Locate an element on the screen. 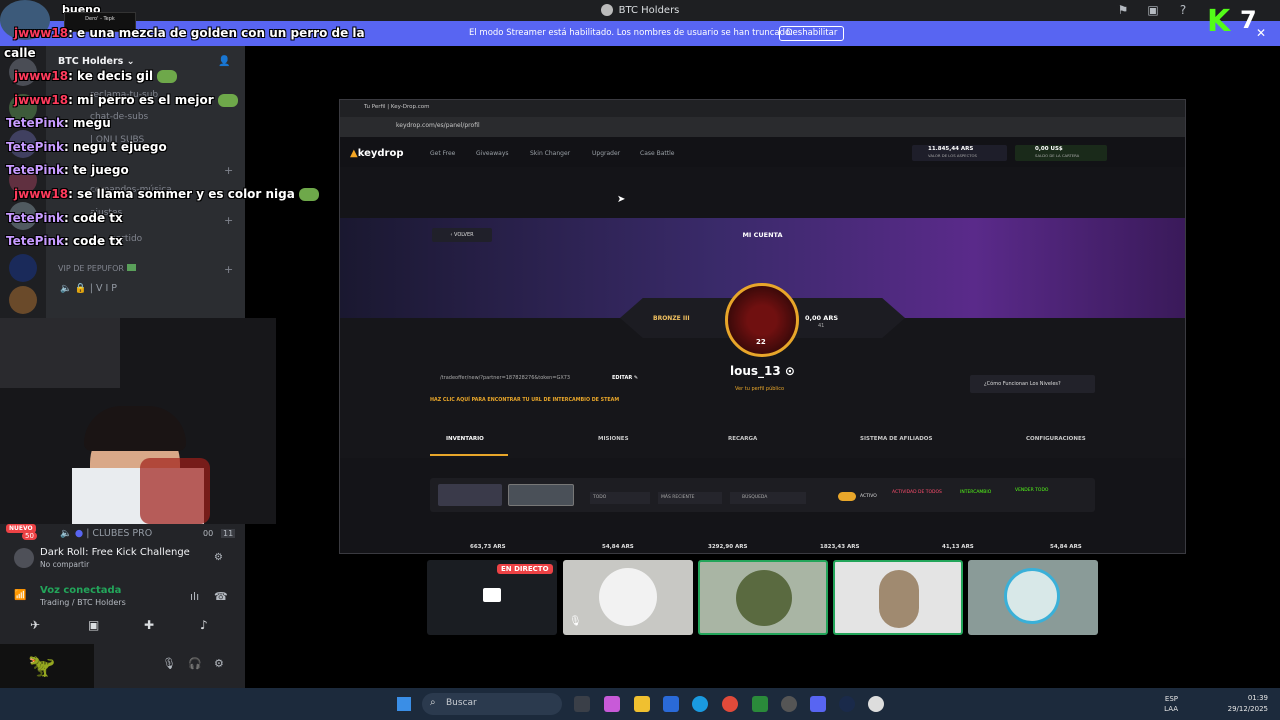 The image size is (1280, 720). category-vip: VIP DE PEPUFOR is located at coordinates (97, 268).